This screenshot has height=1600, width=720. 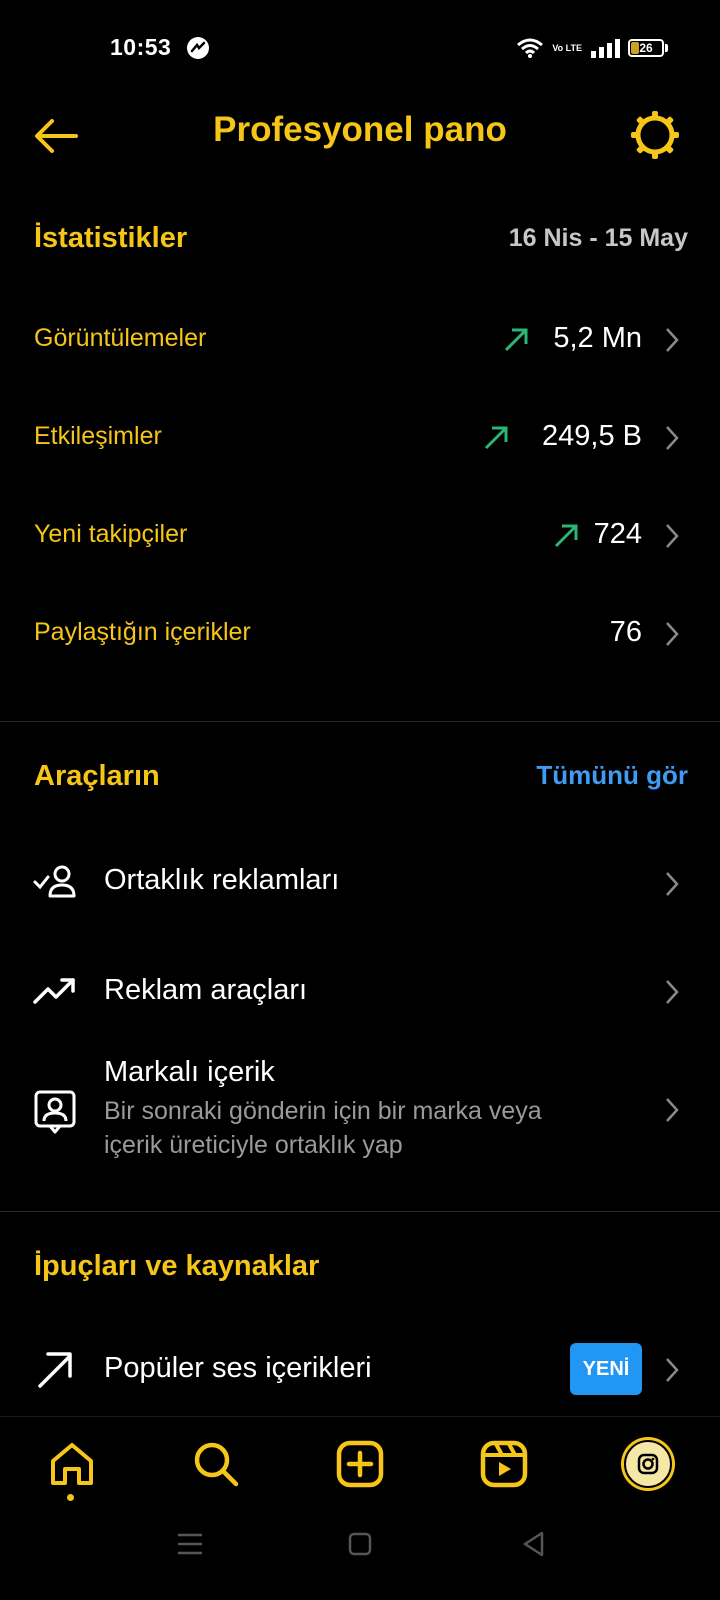 I want to click on tool-ad-tools: Reklam araçları, so click(x=360, y=993).